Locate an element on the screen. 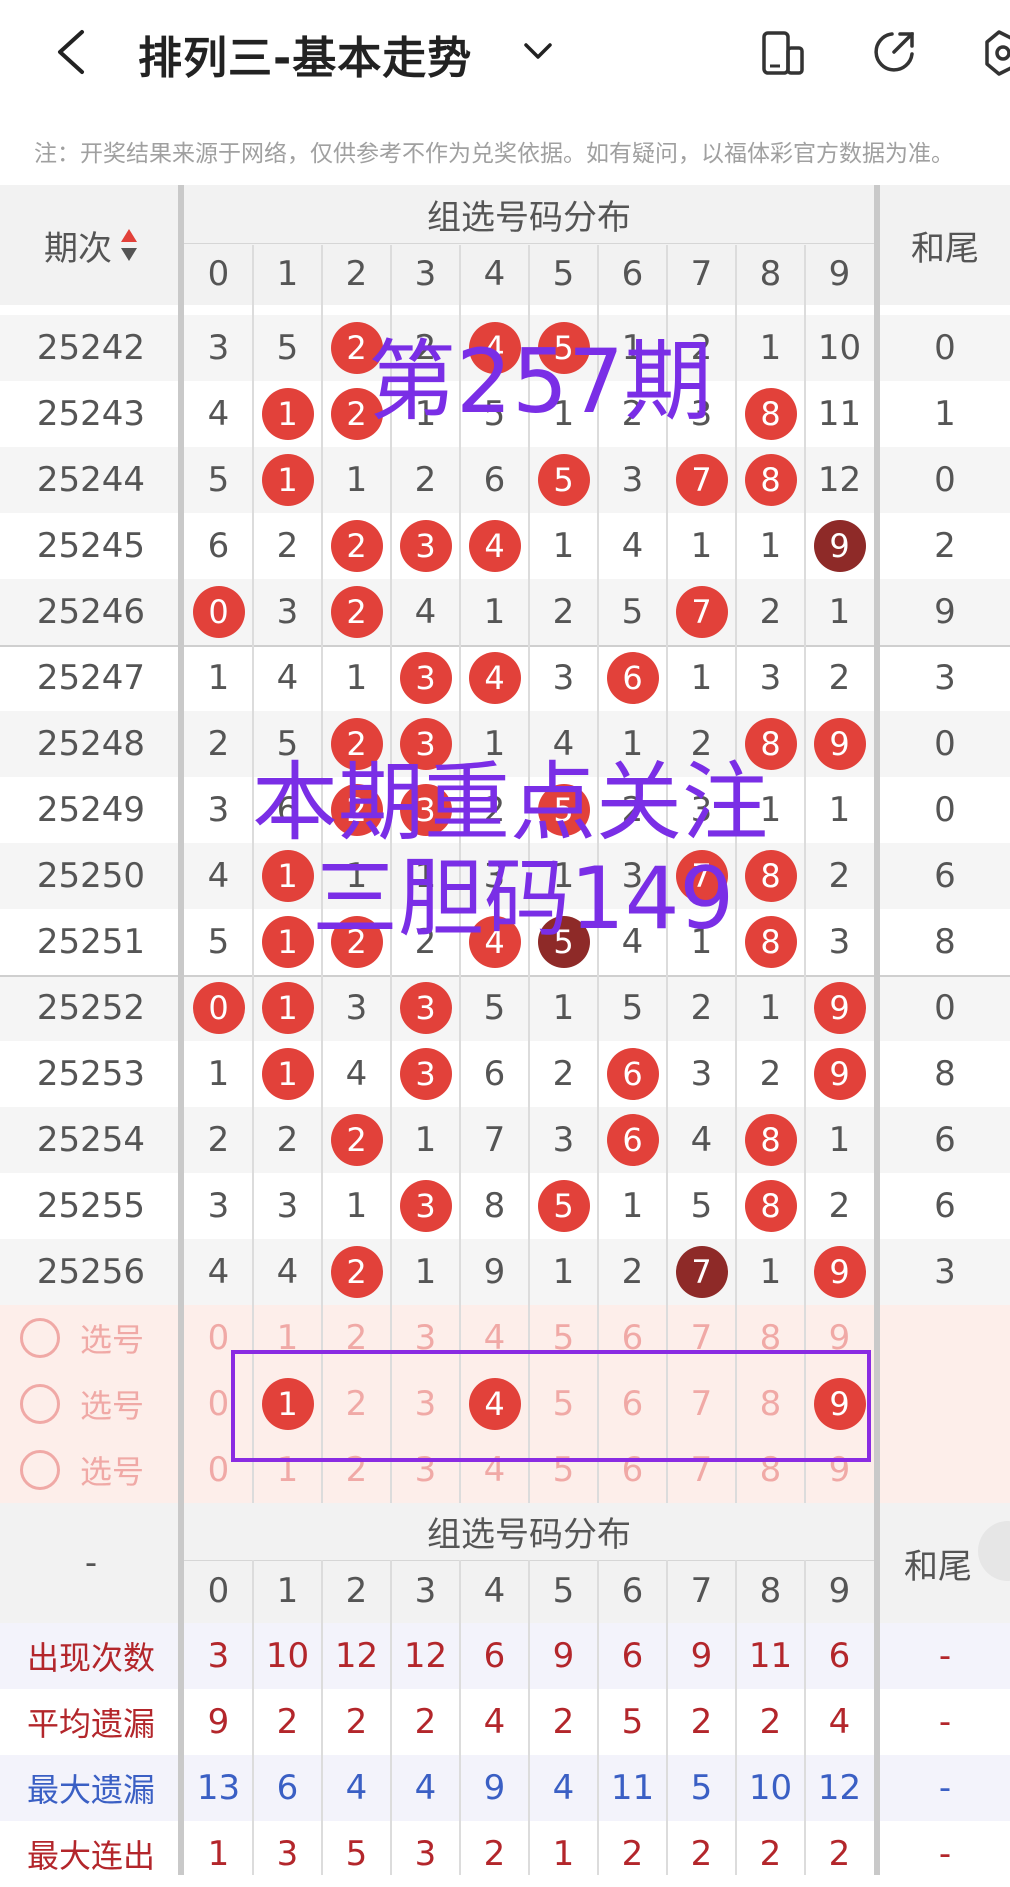 Image resolution: width=1010 pixels, height=1887 pixels. table-row-period: 25242 is located at coordinates (91, 348).